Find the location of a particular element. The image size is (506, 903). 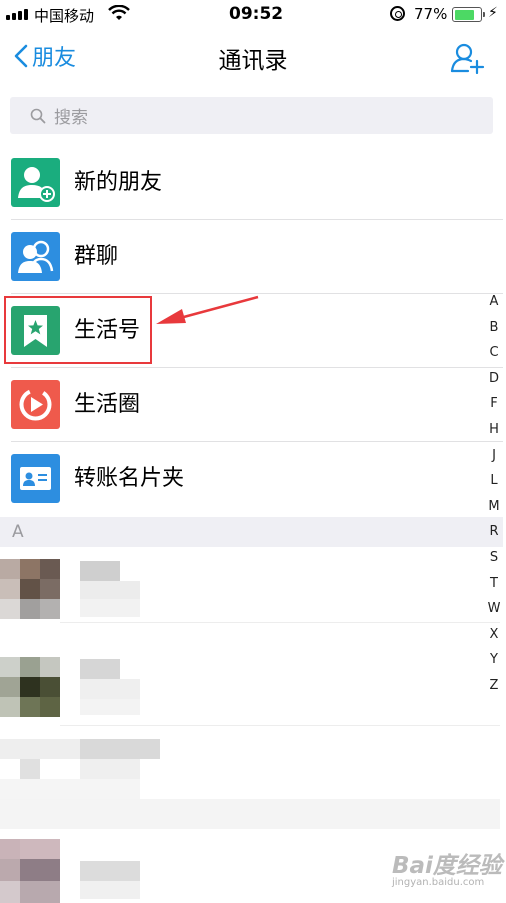

index-letter-b: B is located at coordinates (494, 328).